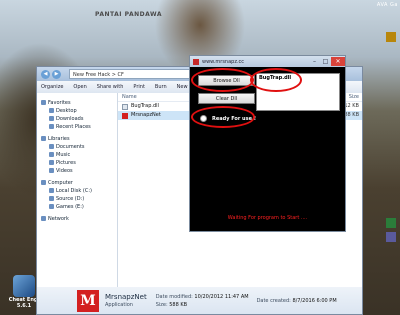  Describe the element at coordinates (267, 61) in the screenshot. I see `injector-title-bar: www.mrsnapz.cc – □ ✕` at that location.